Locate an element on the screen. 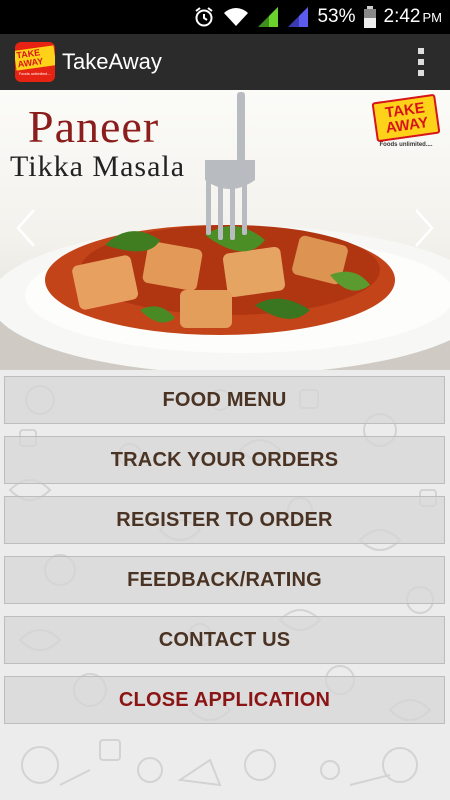 Image resolution: width=450 pixels, height=800 pixels. overflow-menu-icon is located at coordinates (421, 62).